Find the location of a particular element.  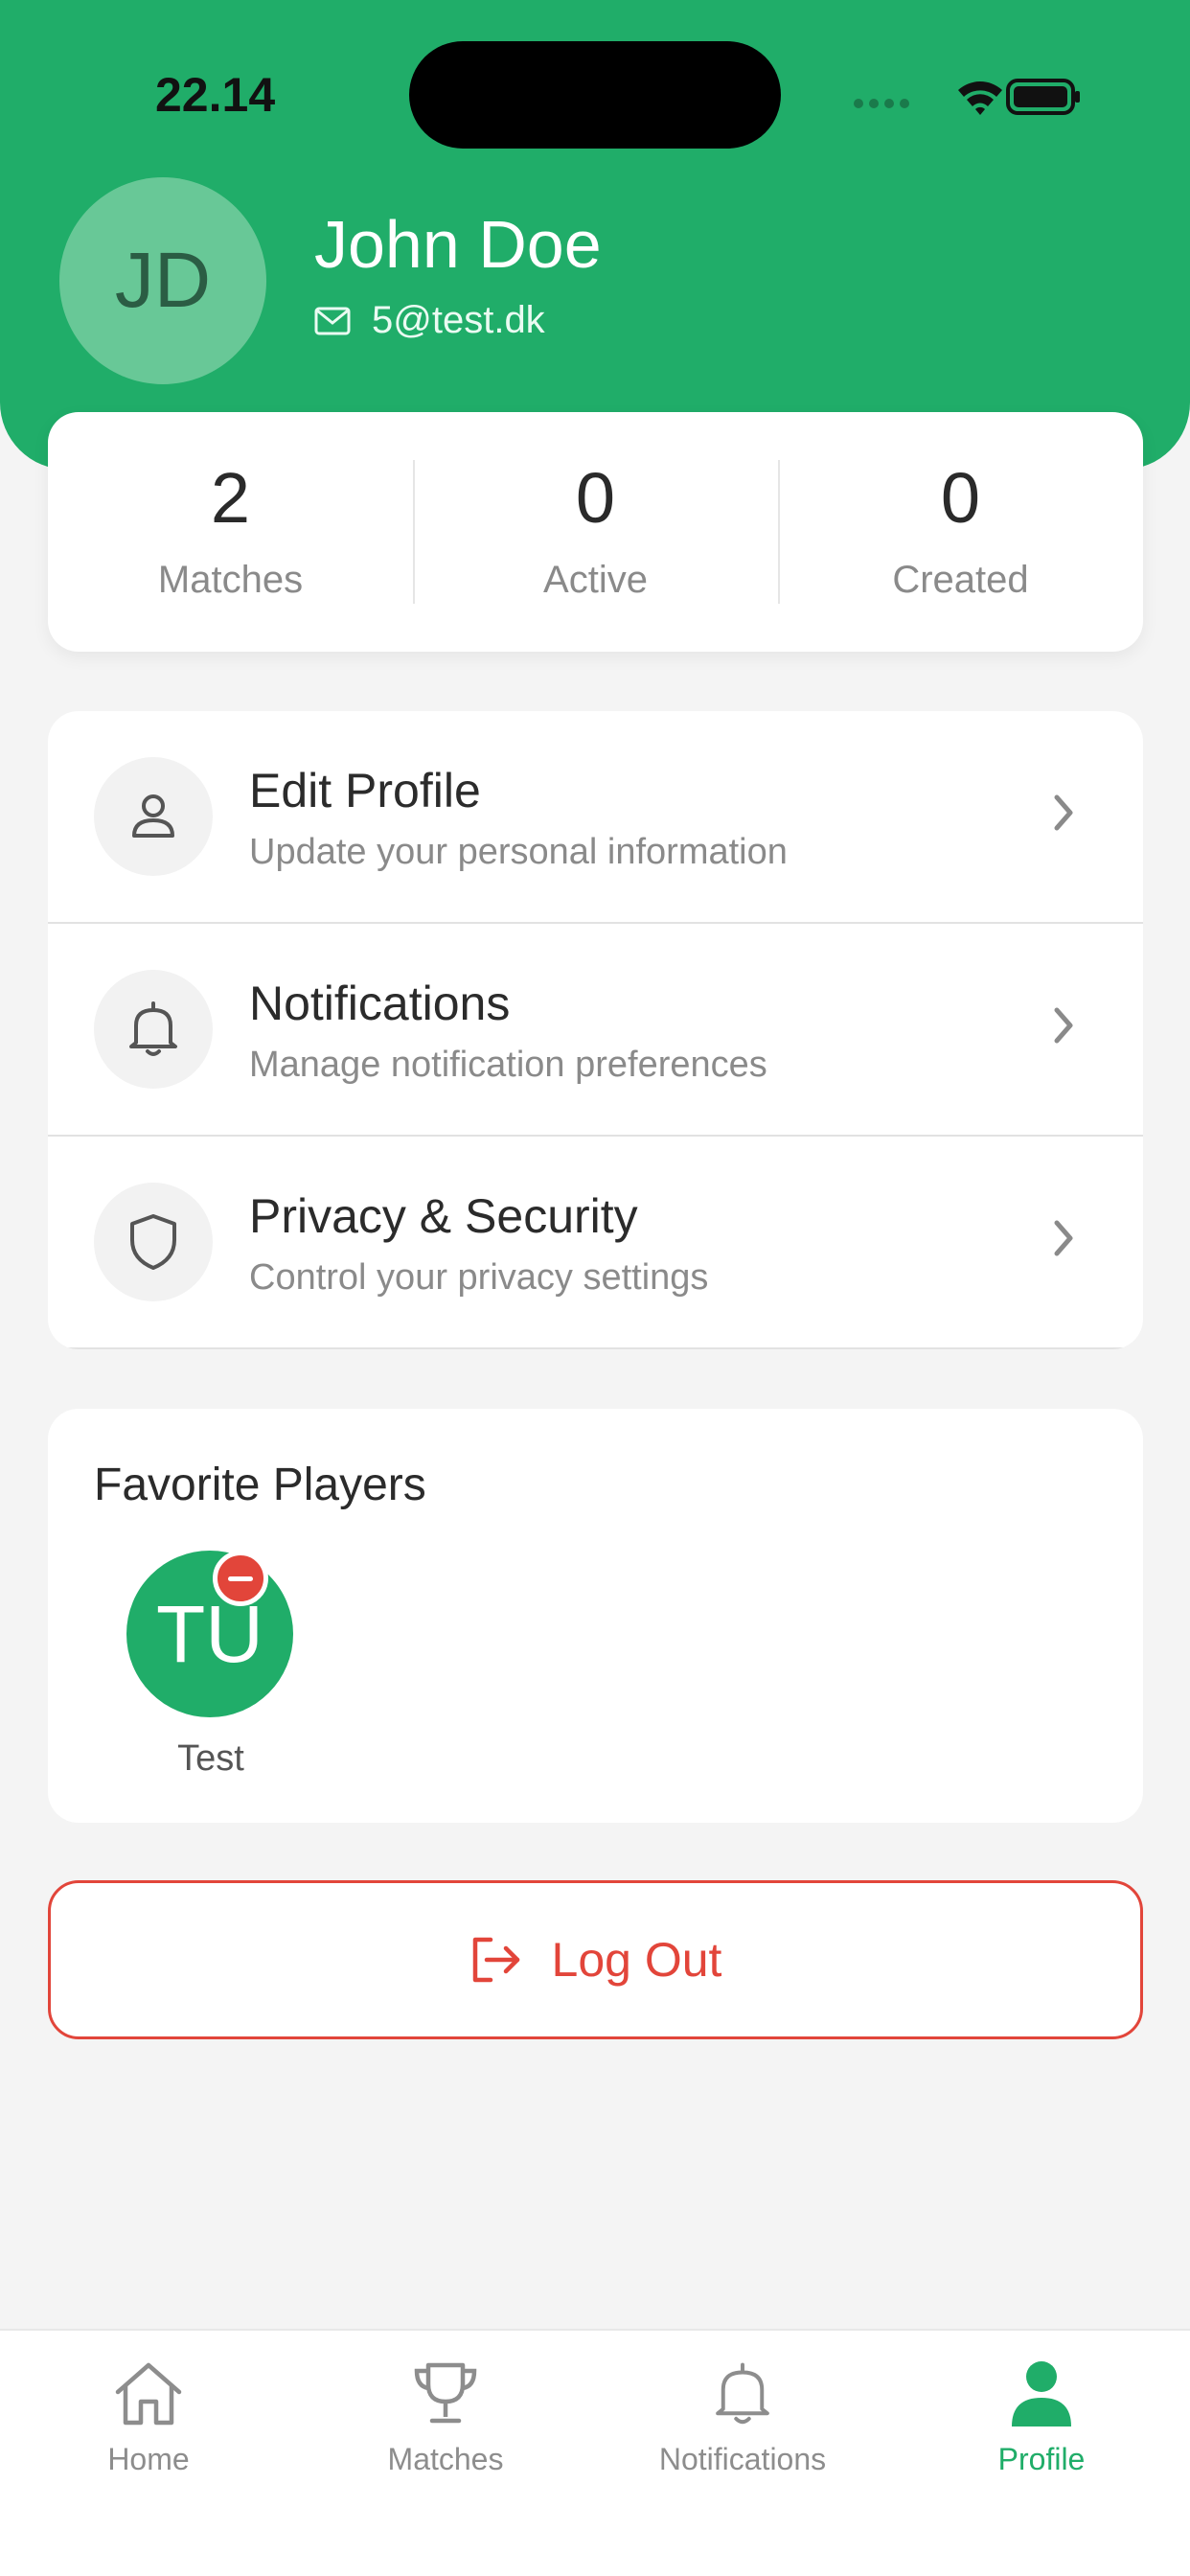

logout-icon is located at coordinates (496, 1960).